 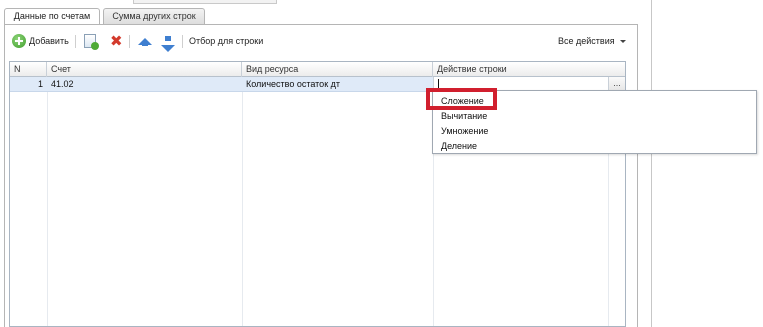 What do you see at coordinates (168, 48) in the screenshot?
I see `arrow-down-icon` at bounding box center [168, 48].